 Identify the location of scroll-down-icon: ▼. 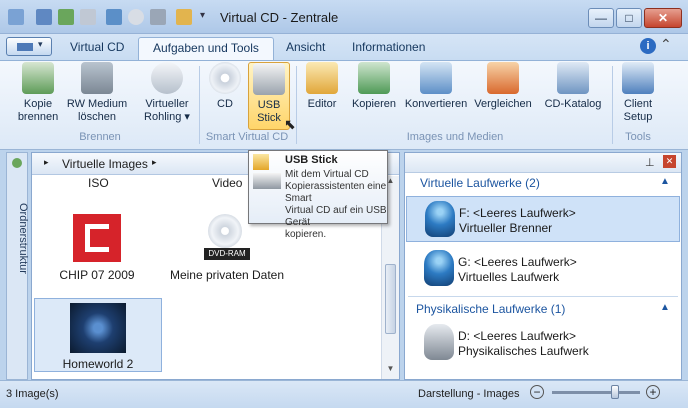
(390, 371).